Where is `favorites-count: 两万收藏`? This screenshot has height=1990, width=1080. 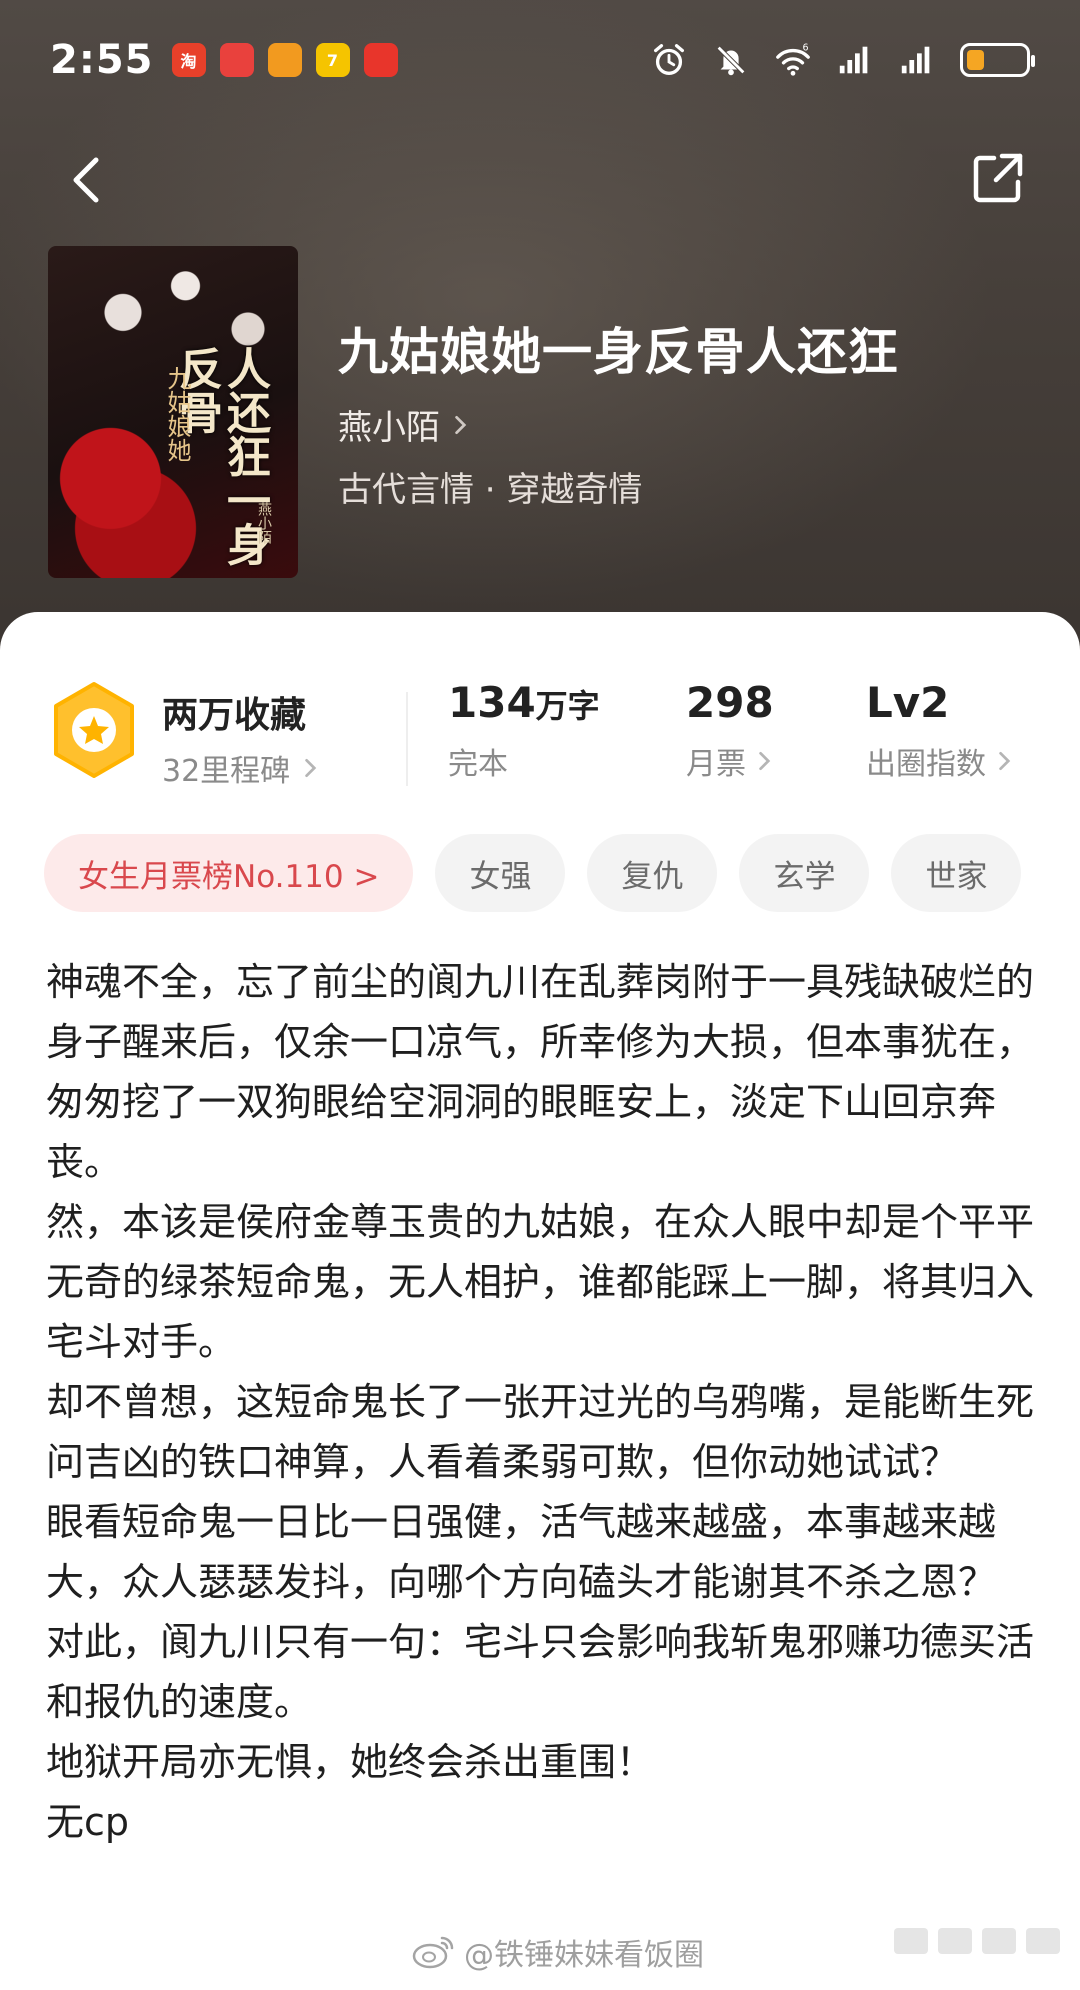
favorites-count: 两万收藏 is located at coordinates (234, 715).